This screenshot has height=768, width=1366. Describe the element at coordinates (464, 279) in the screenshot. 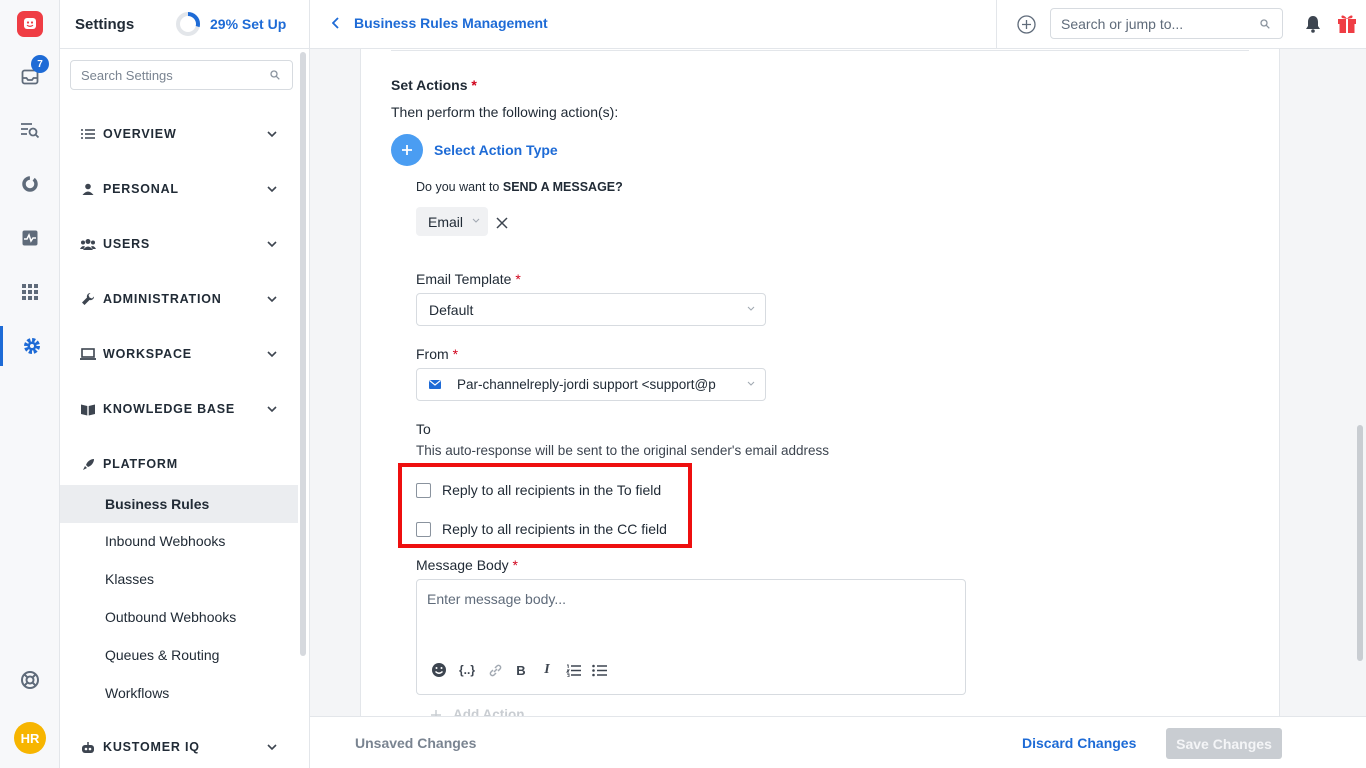

I see `email-template-label: Email Template` at that location.